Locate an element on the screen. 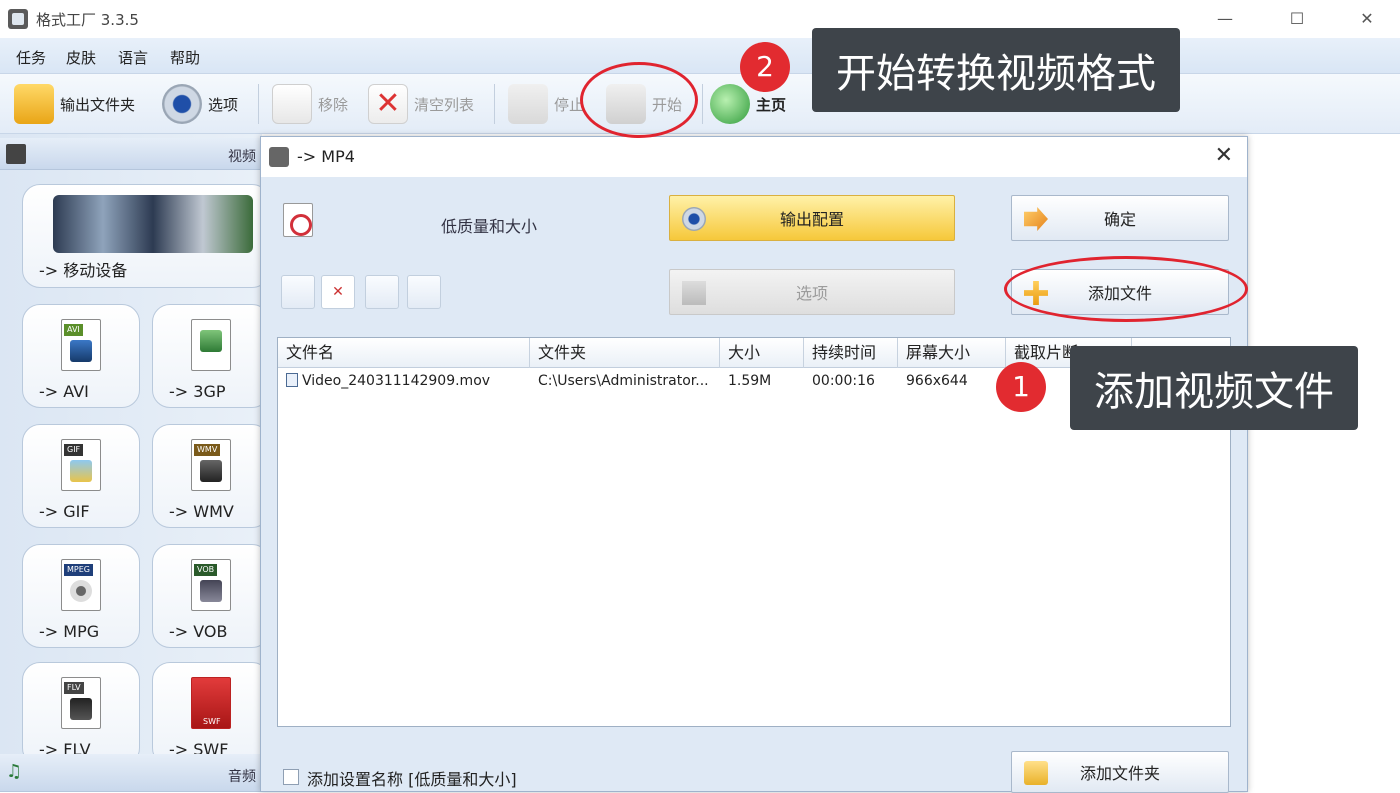  add-folder-label: 添加文件夹 is located at coordinates (1119, 773).